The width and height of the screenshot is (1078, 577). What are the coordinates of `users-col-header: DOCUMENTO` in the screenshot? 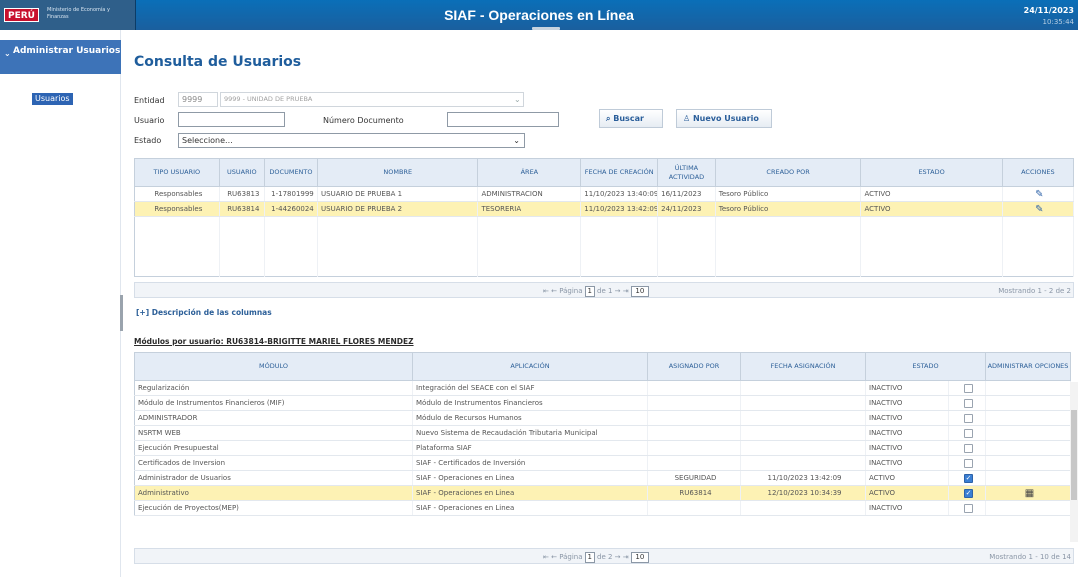 It's located at (291, 172).